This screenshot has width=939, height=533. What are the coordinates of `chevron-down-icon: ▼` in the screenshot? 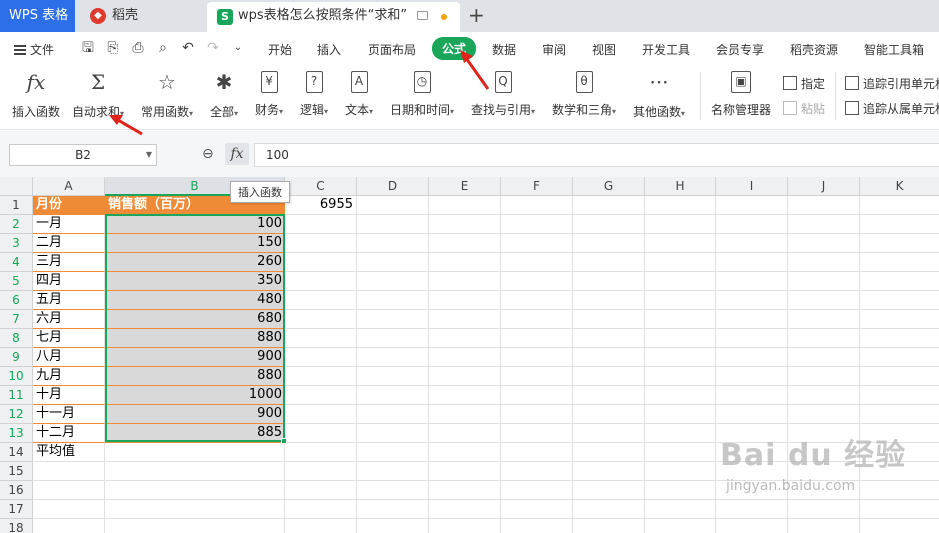 It's located at (149, 155).